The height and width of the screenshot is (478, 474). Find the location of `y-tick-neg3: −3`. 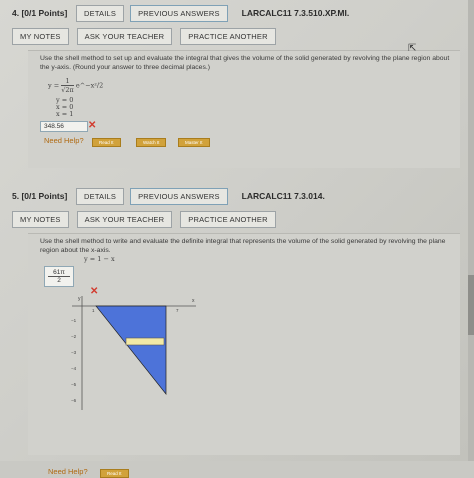

y-tick-neg3: −3 is located at coordinates (74, 352).